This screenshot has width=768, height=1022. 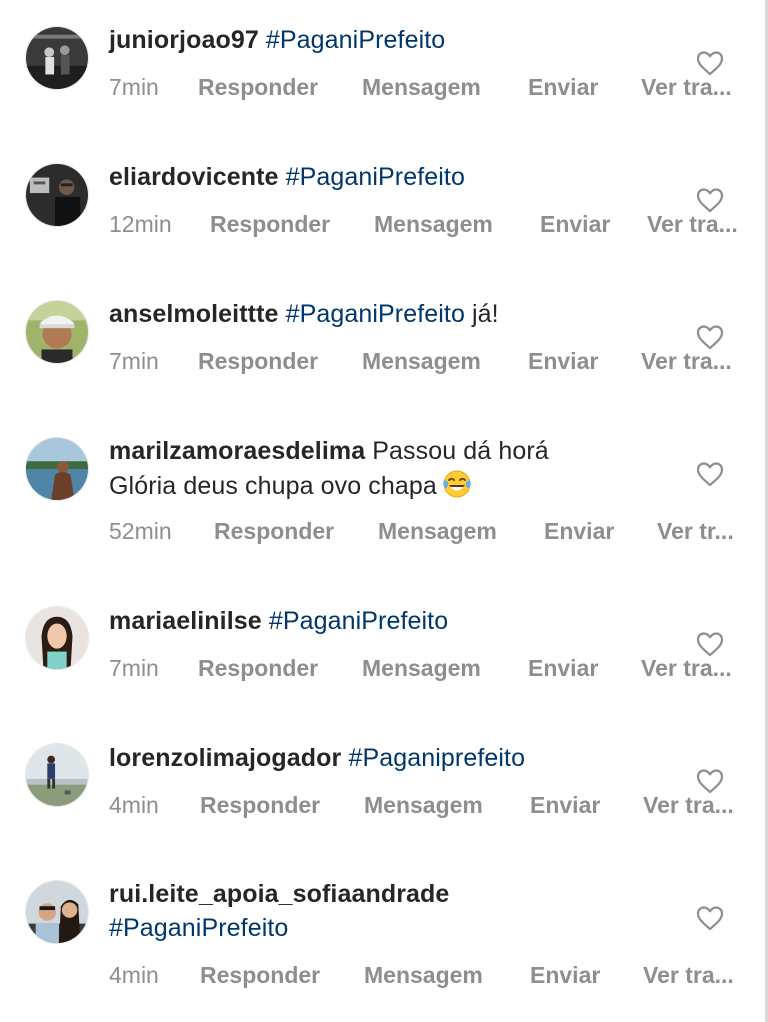 I want to click on comment-username: rui.leite_apoia_sofiaandrade, so click(x=279, y=894).